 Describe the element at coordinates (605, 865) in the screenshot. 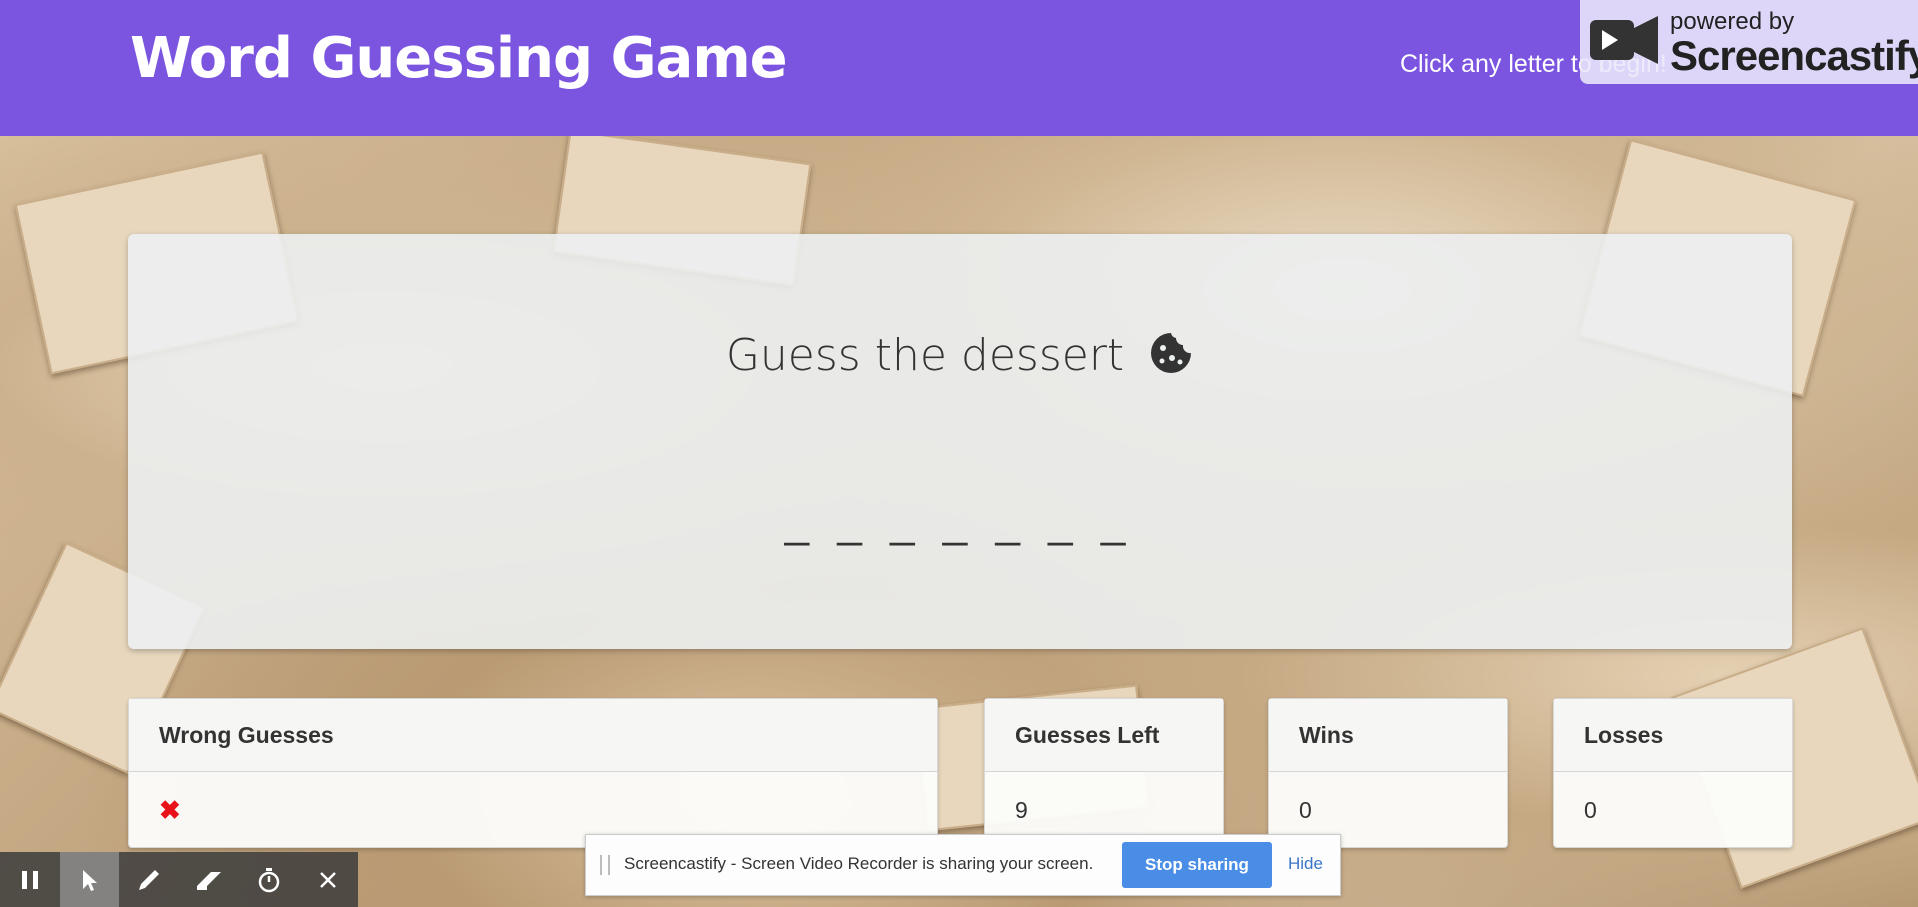

I see `drag-handle` at that location.